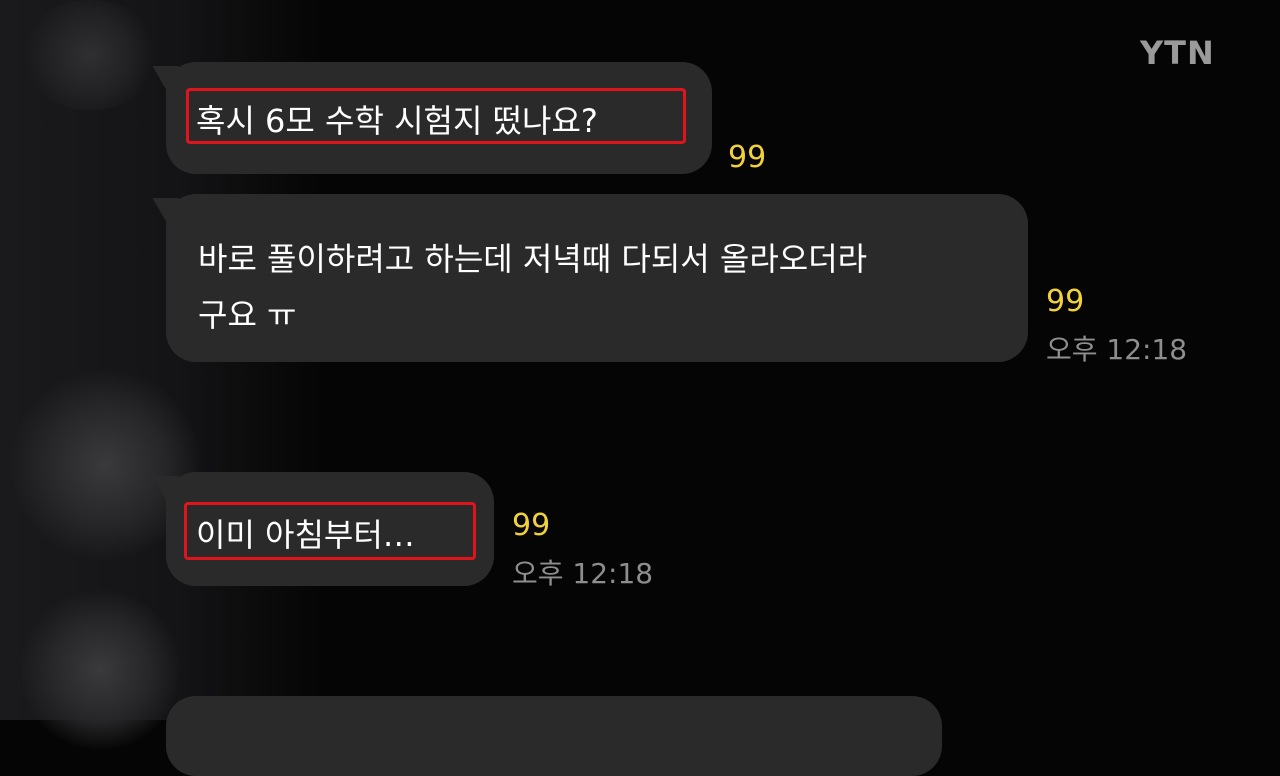  What do you see at coordinates (397, 121) in the screenshot?
I see `message-text: 혹시 6모 수학 시험지 떴나요?` at bounding box center [397, 121].